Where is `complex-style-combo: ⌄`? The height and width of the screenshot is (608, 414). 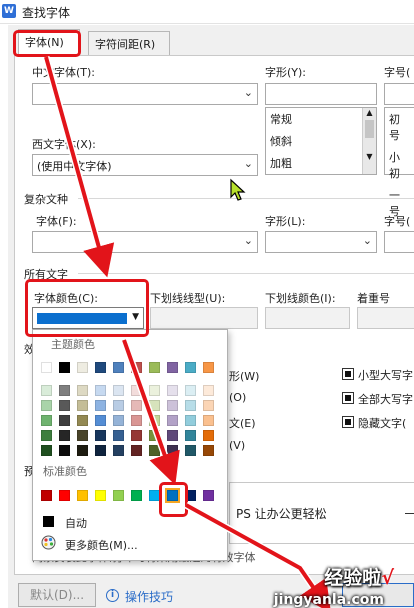
complex-style-combo: ⌄ is located at coordinates (321, 242).